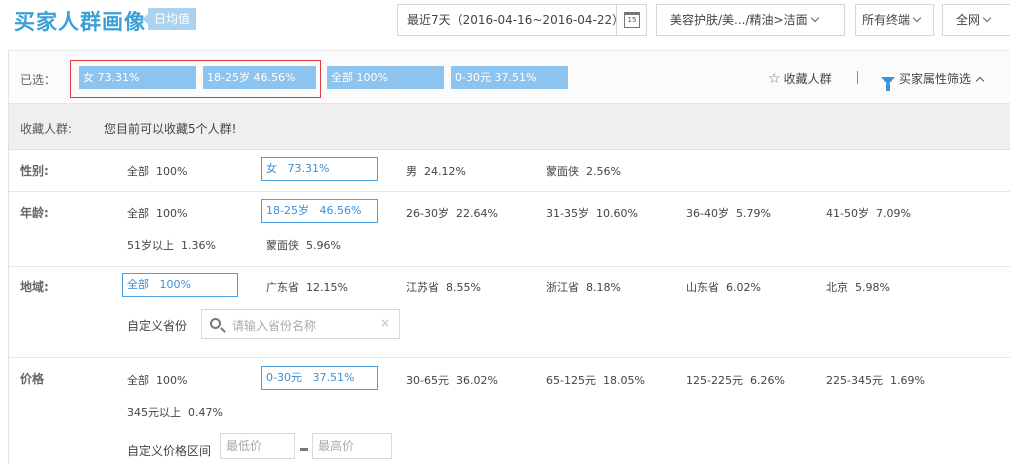 This screenshot has width=1010, height=464. Describe the element at coordinates (980, 81) in the screenshot. I see `chevron-up-icon` at that location.